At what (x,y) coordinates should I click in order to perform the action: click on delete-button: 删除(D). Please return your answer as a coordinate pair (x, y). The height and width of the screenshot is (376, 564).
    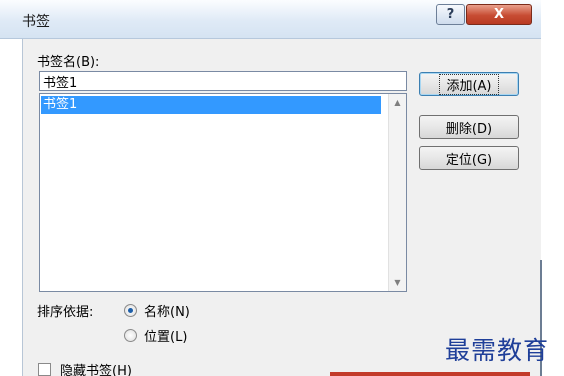
    Looking at the image, I should click on (469, 127).